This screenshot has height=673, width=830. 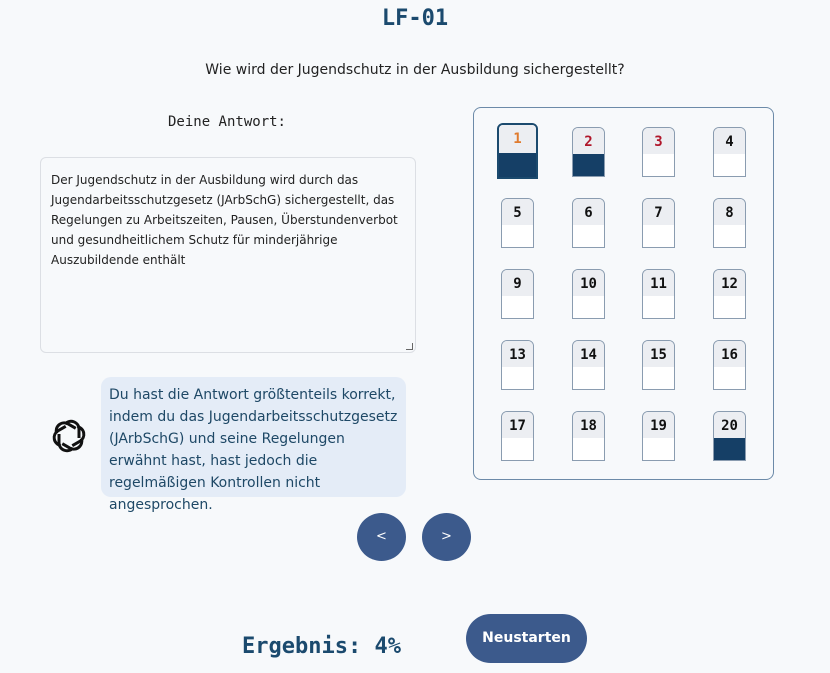 I want to click on question-tile-label: 5, so click(x=517, y=212).